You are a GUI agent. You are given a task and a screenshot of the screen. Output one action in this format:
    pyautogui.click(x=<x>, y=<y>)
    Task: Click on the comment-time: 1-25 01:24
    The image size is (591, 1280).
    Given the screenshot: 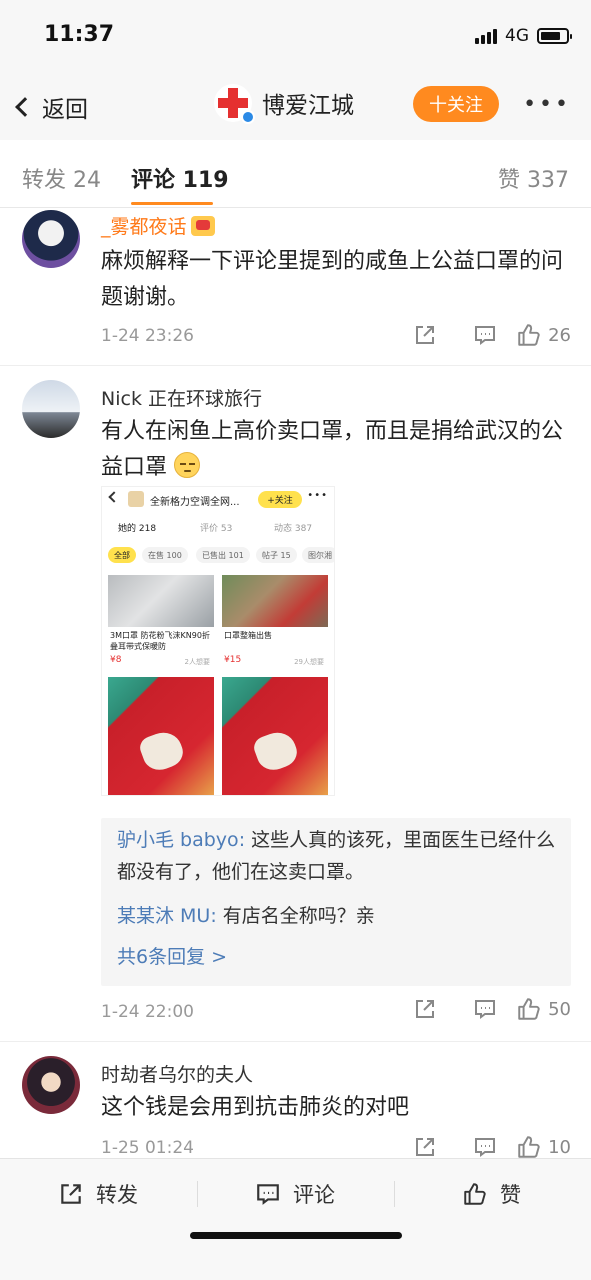 What is the action you would take?
    pyautogui.click(x=147, y=1148)
    